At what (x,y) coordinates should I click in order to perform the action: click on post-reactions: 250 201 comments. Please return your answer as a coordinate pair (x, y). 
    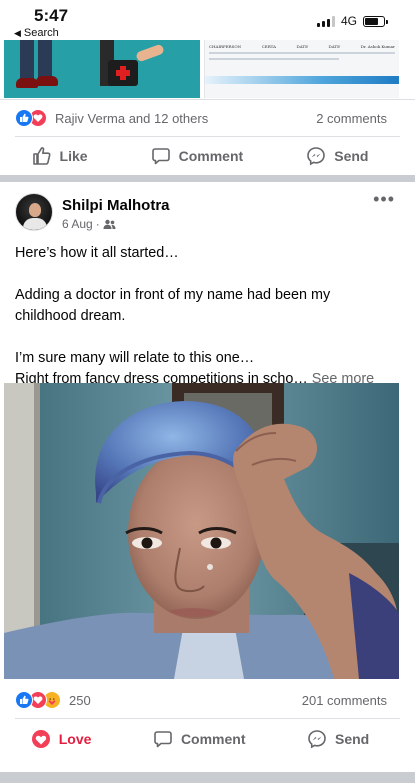
    Looking at the image, I should click on (201, 700).